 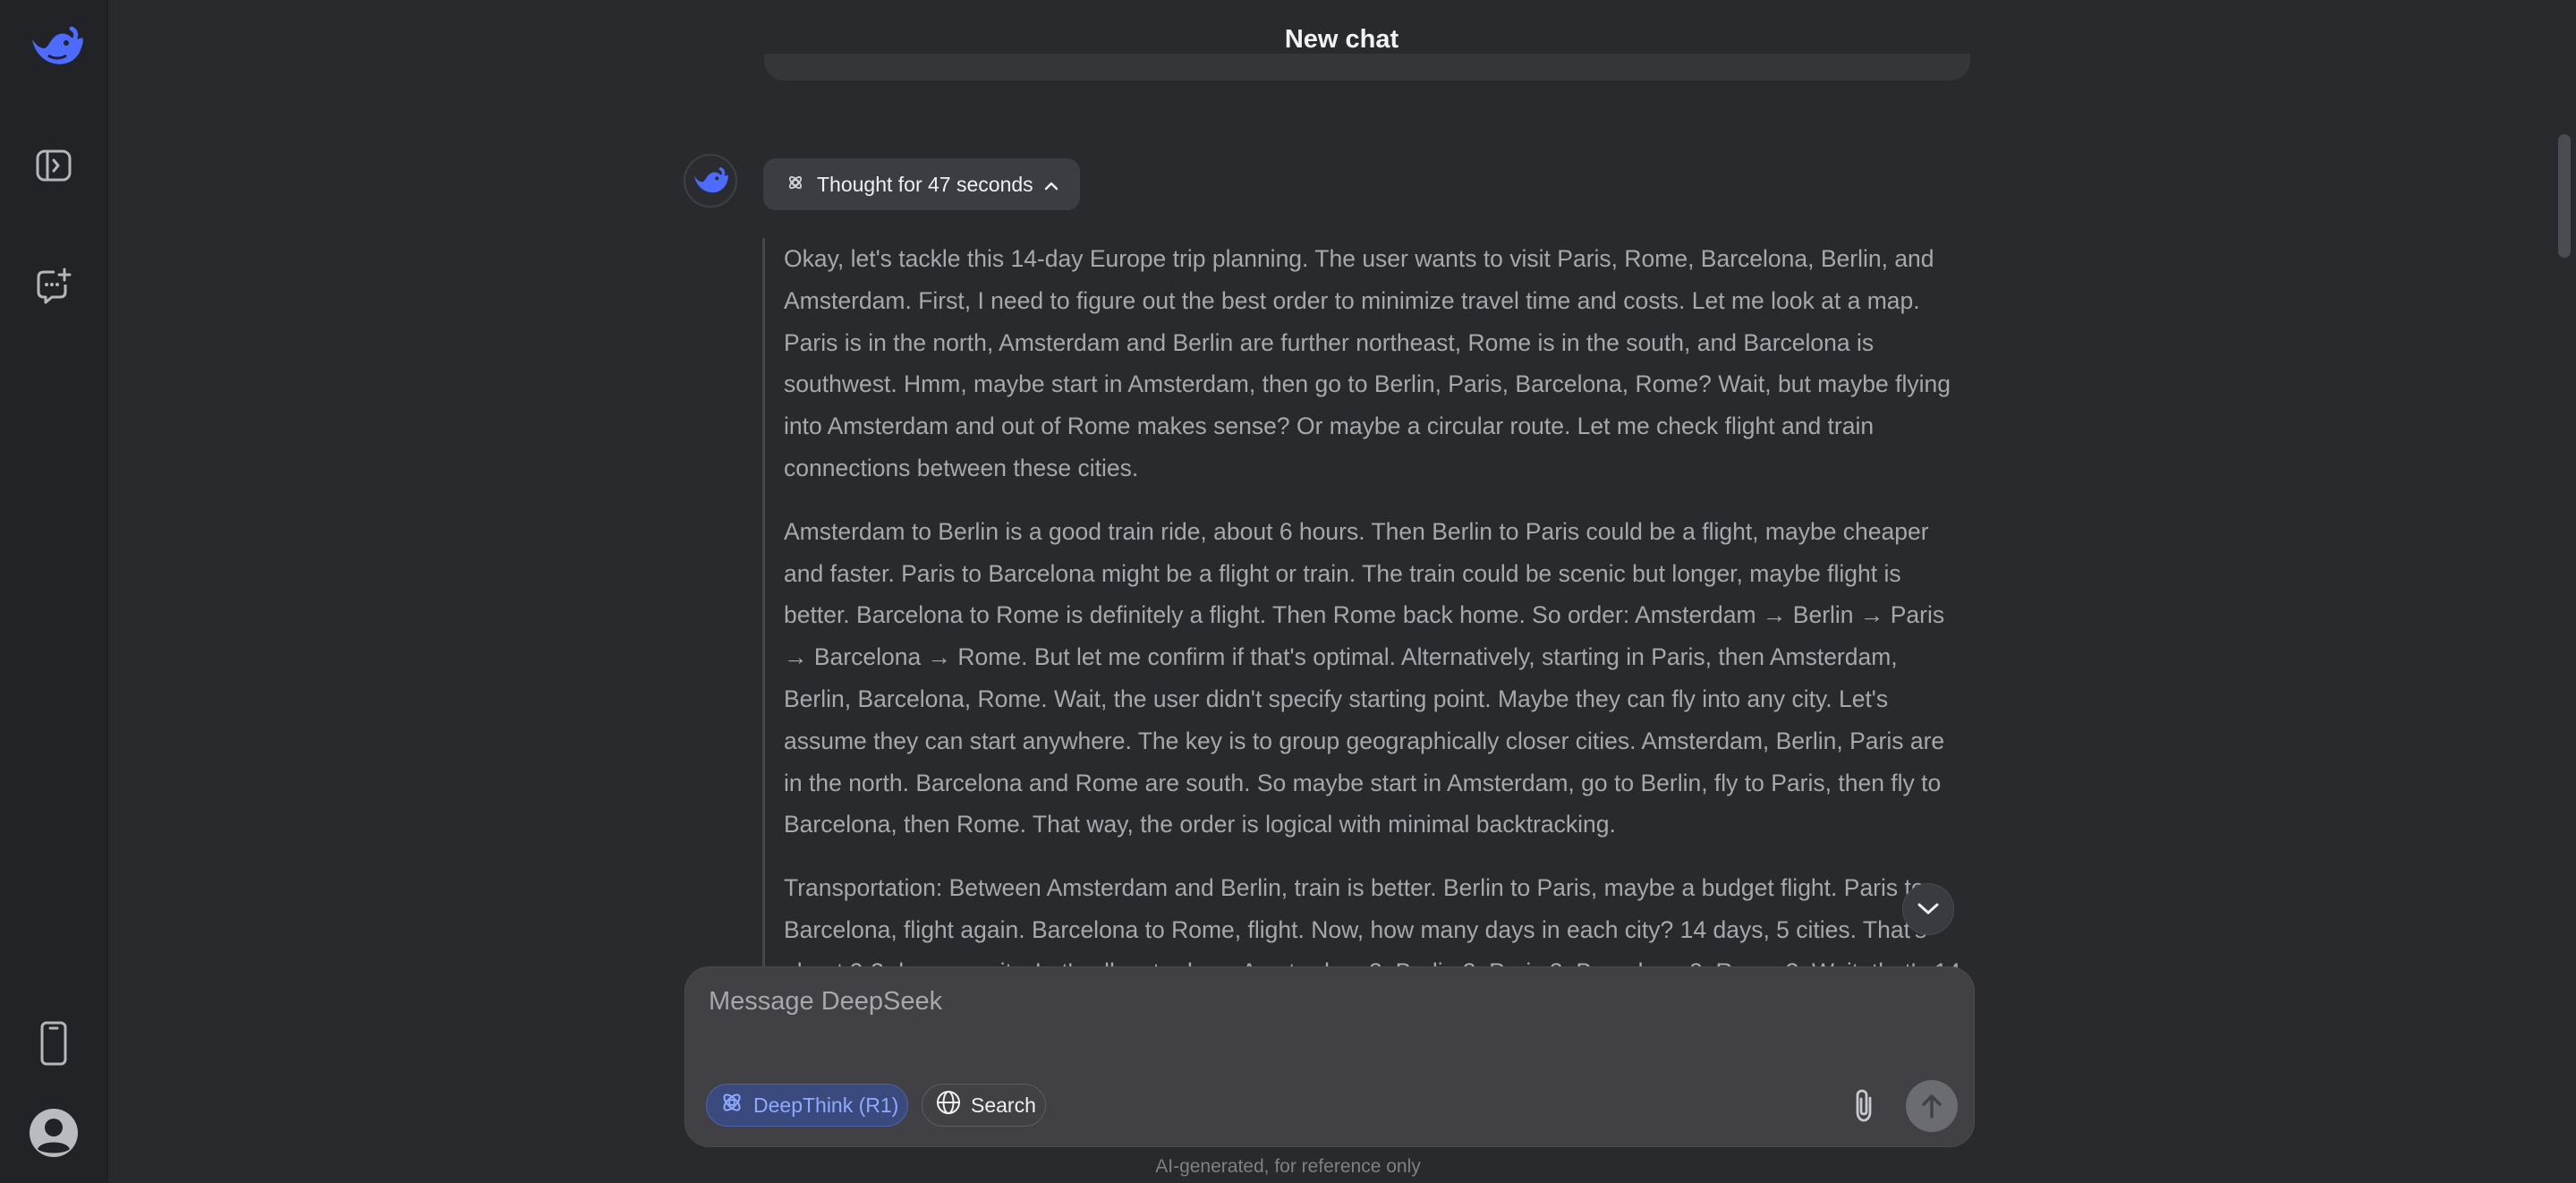 I want to click on search-toggle: Search, so click(x=984, y=1105).